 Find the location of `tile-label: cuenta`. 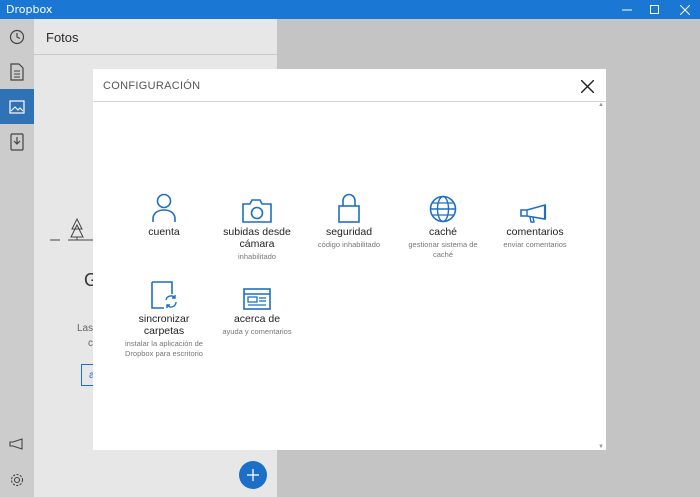

tile-label: cuenta is located at coordinates (164, 232).